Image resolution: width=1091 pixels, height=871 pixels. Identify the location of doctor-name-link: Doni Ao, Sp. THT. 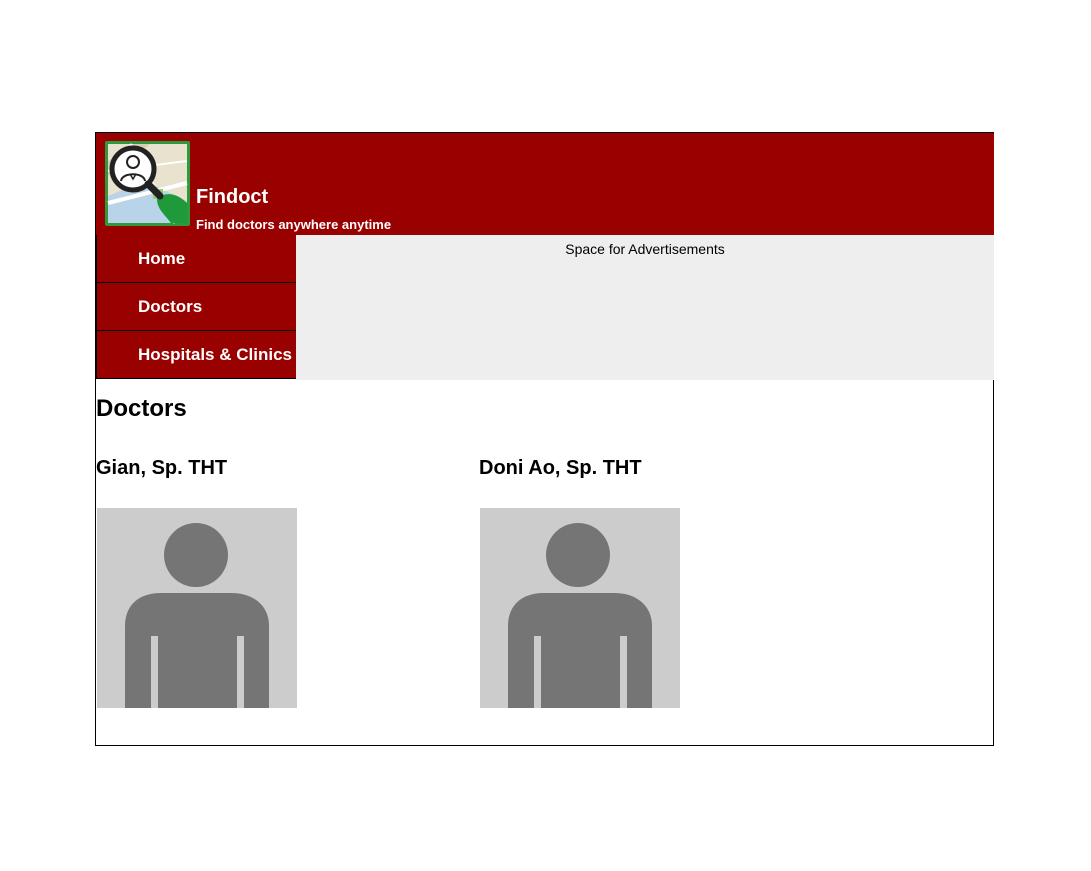
(609, 468).